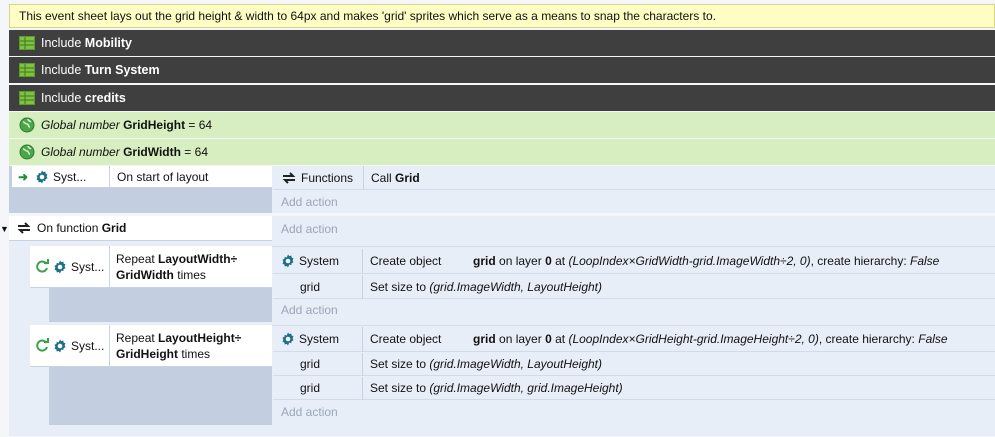 This screenshot has height=437, width=995. I want to click on include-row-turn-system: Include Turn System, so click(502, 70).